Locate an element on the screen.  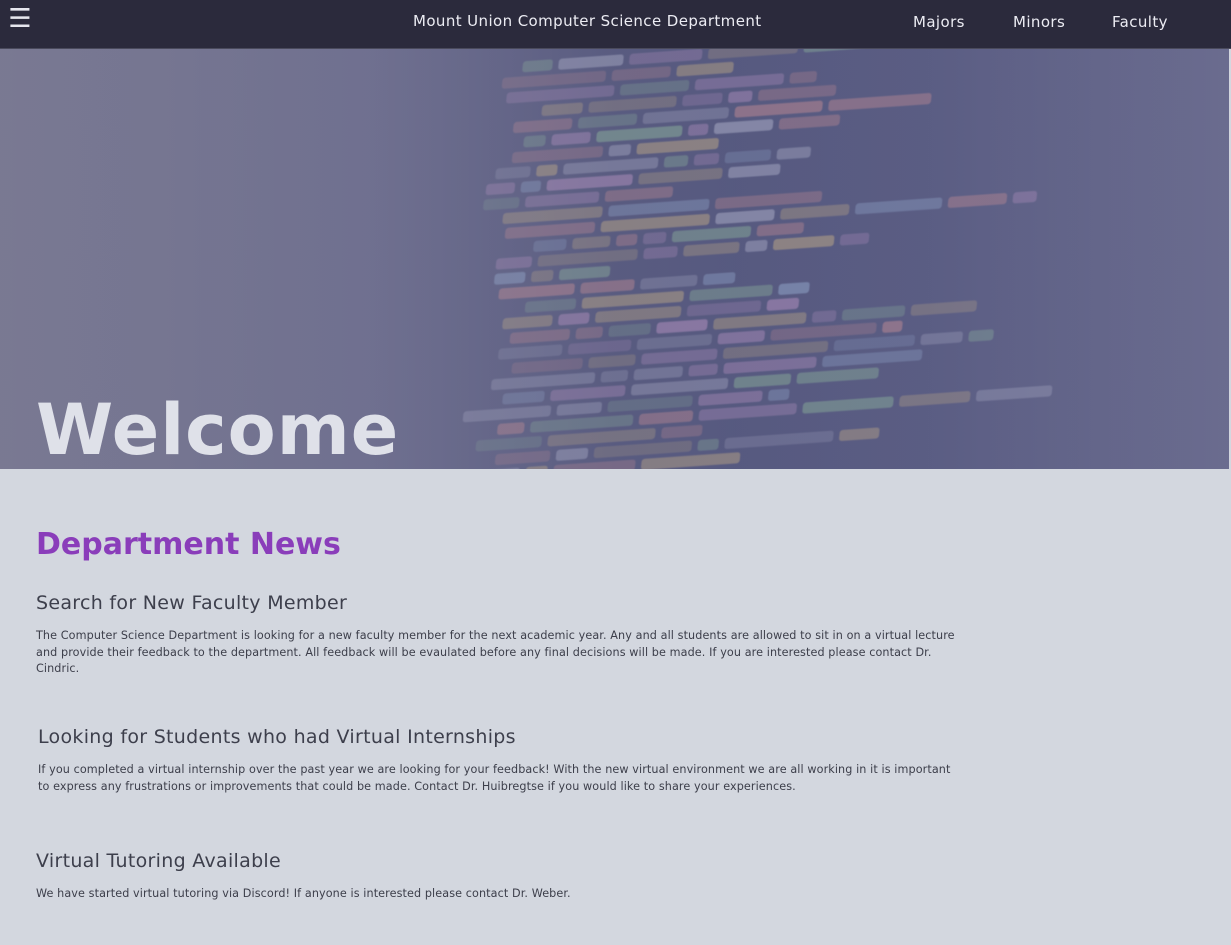
news-section-heading: Department News is located at coordinates (188, 544).